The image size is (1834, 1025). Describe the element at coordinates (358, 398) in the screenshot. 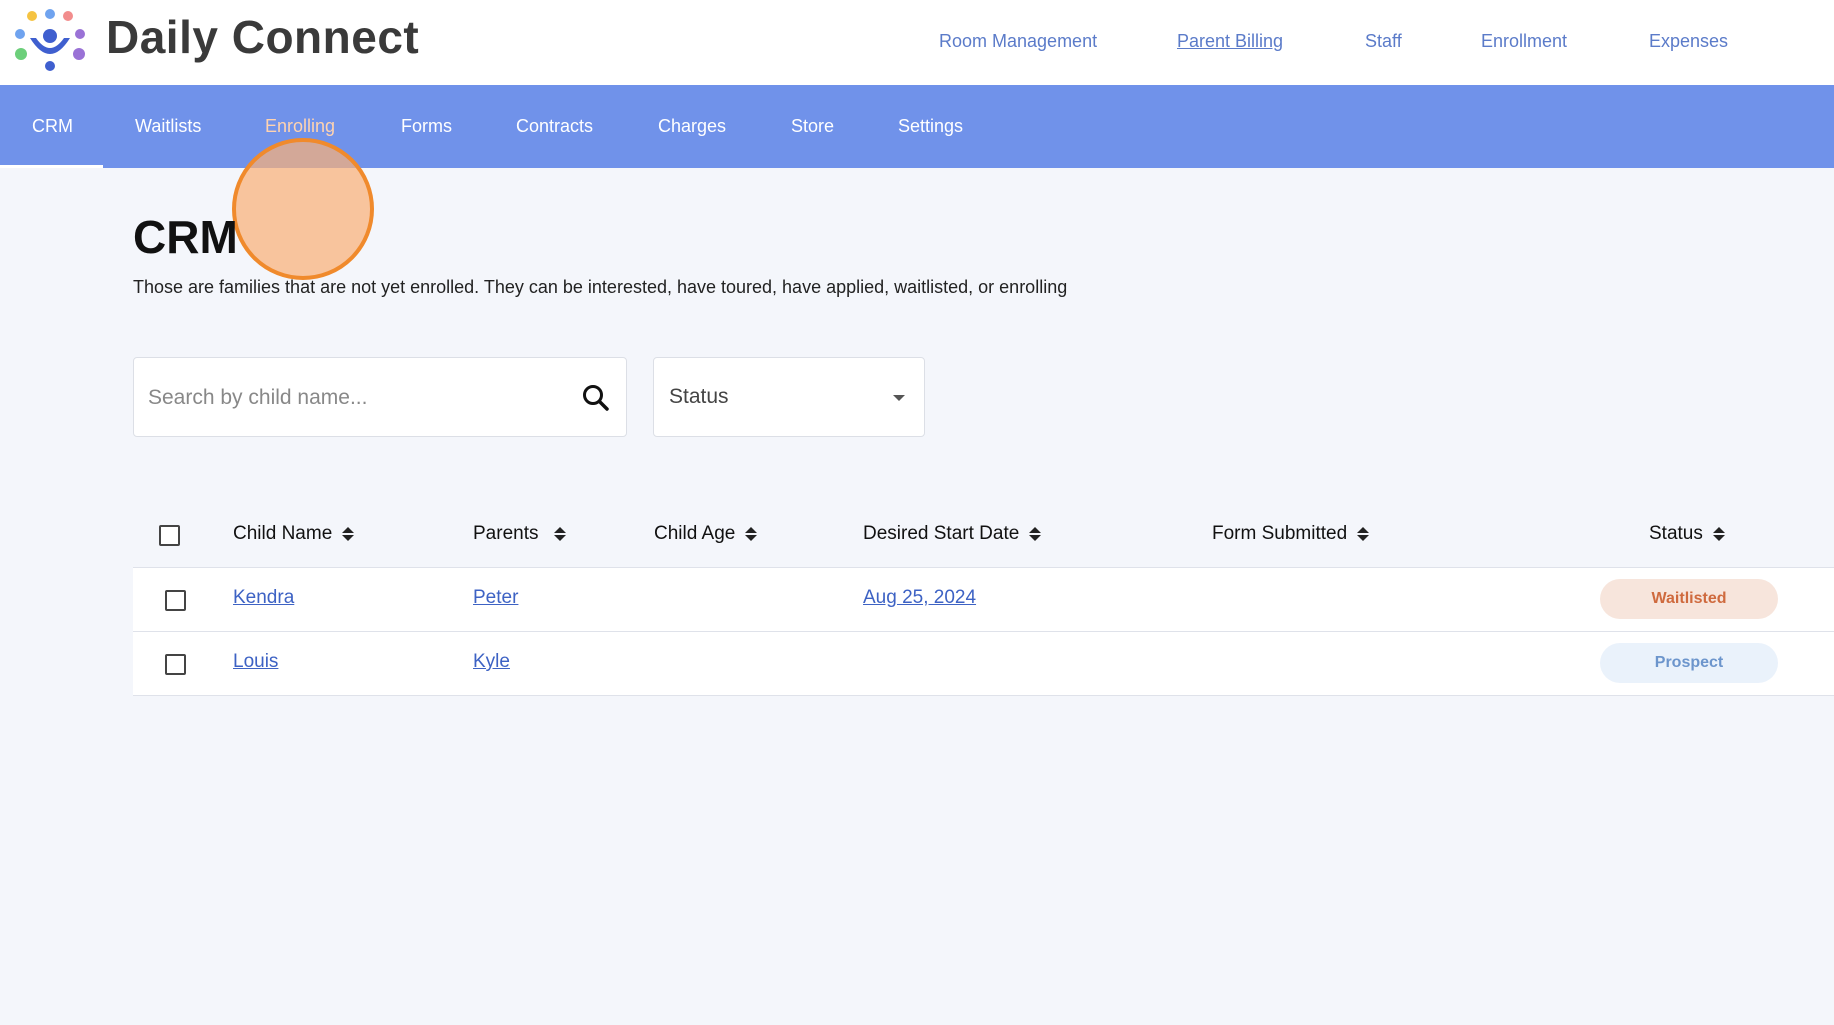

I see `search-input` at that location.